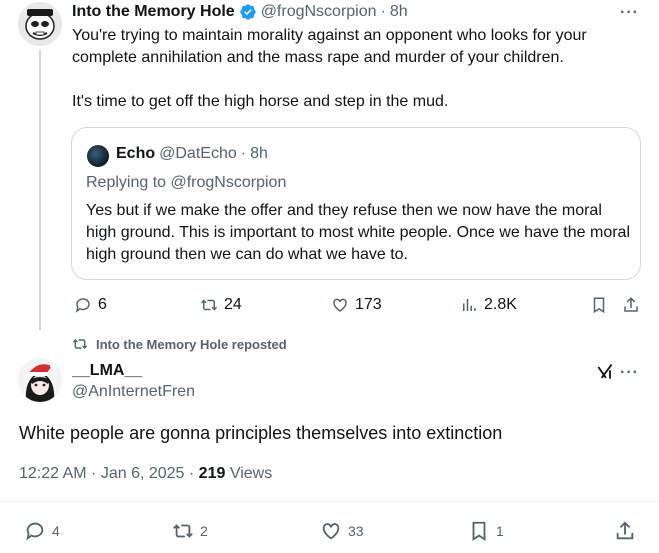 This screenshot has height=553, width=659. I want to click on main-author-name: __LMA__, so click(107, 371).